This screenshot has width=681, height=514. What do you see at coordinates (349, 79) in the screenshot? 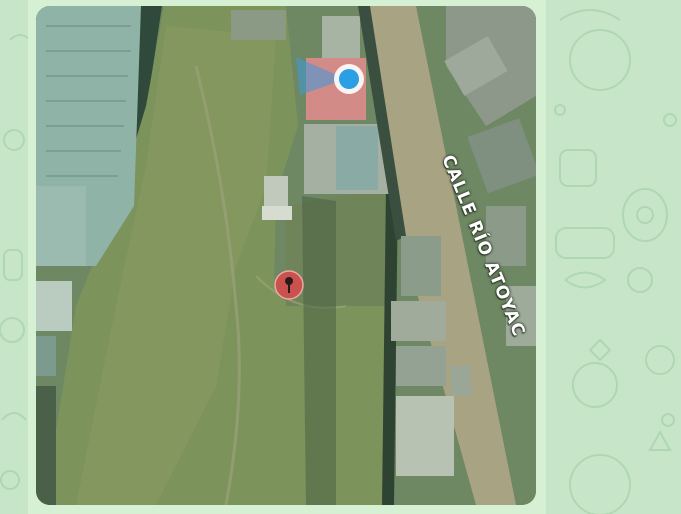
I see `location-dot-icon` at bounding box center [349, 79].